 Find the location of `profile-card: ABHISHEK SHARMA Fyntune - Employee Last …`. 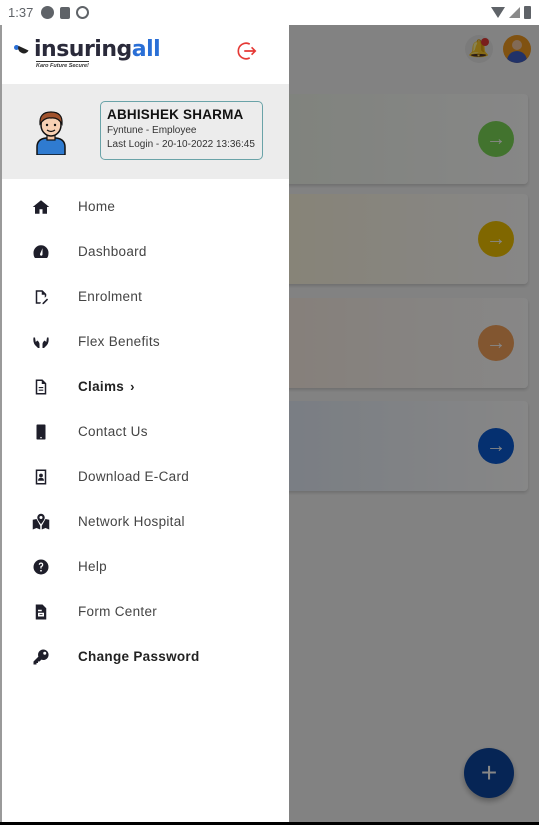

profile-card: ABHISHEK SHARMA Fyntune - Employee Last … is located at coordinates (181, 130).